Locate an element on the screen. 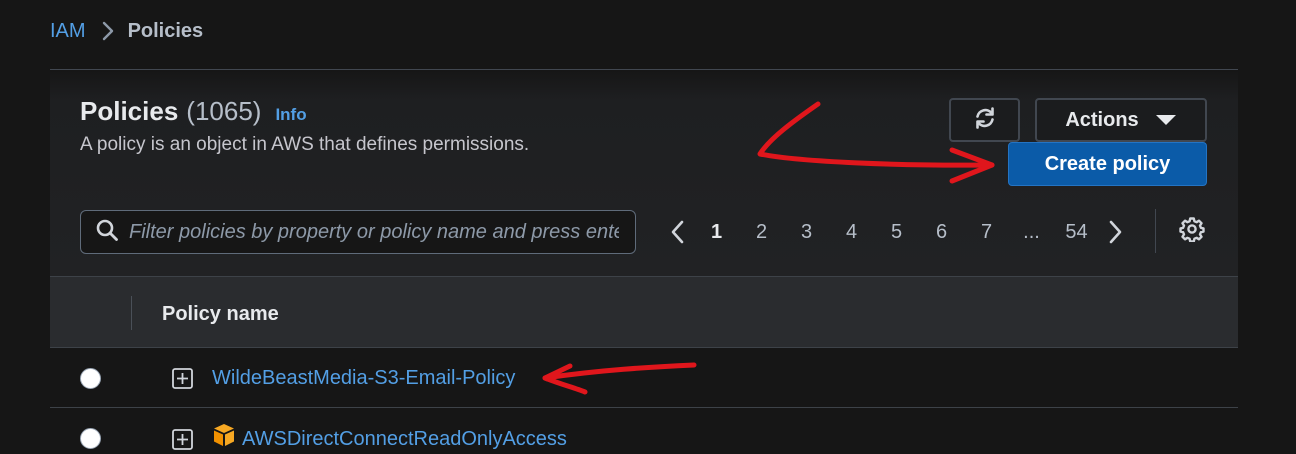 The height and width of the screenshot is (454, 1296). breadcrumb-iam-link: IAM is located at coordinates (68, 31).